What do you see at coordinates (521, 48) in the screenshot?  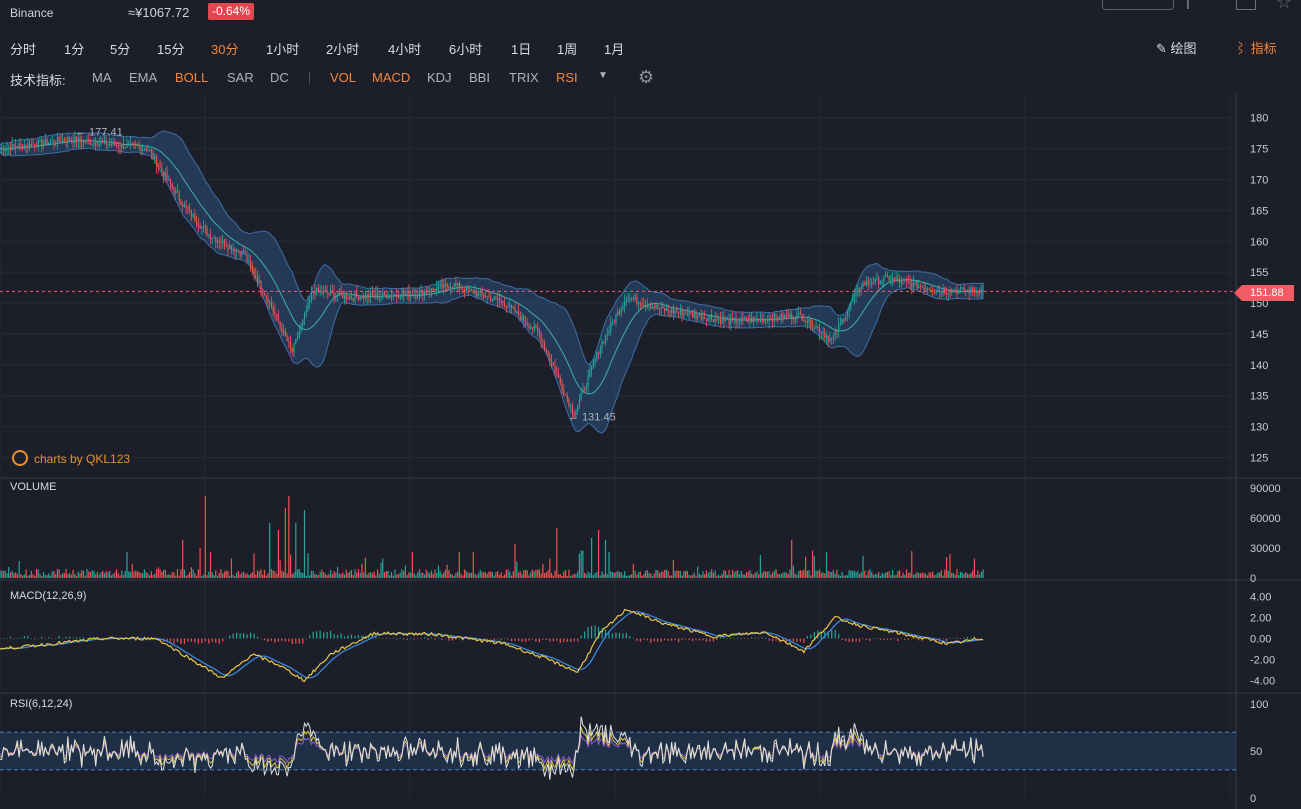 I see `timeframe-9: 1日` at bounding box center [521, 48].